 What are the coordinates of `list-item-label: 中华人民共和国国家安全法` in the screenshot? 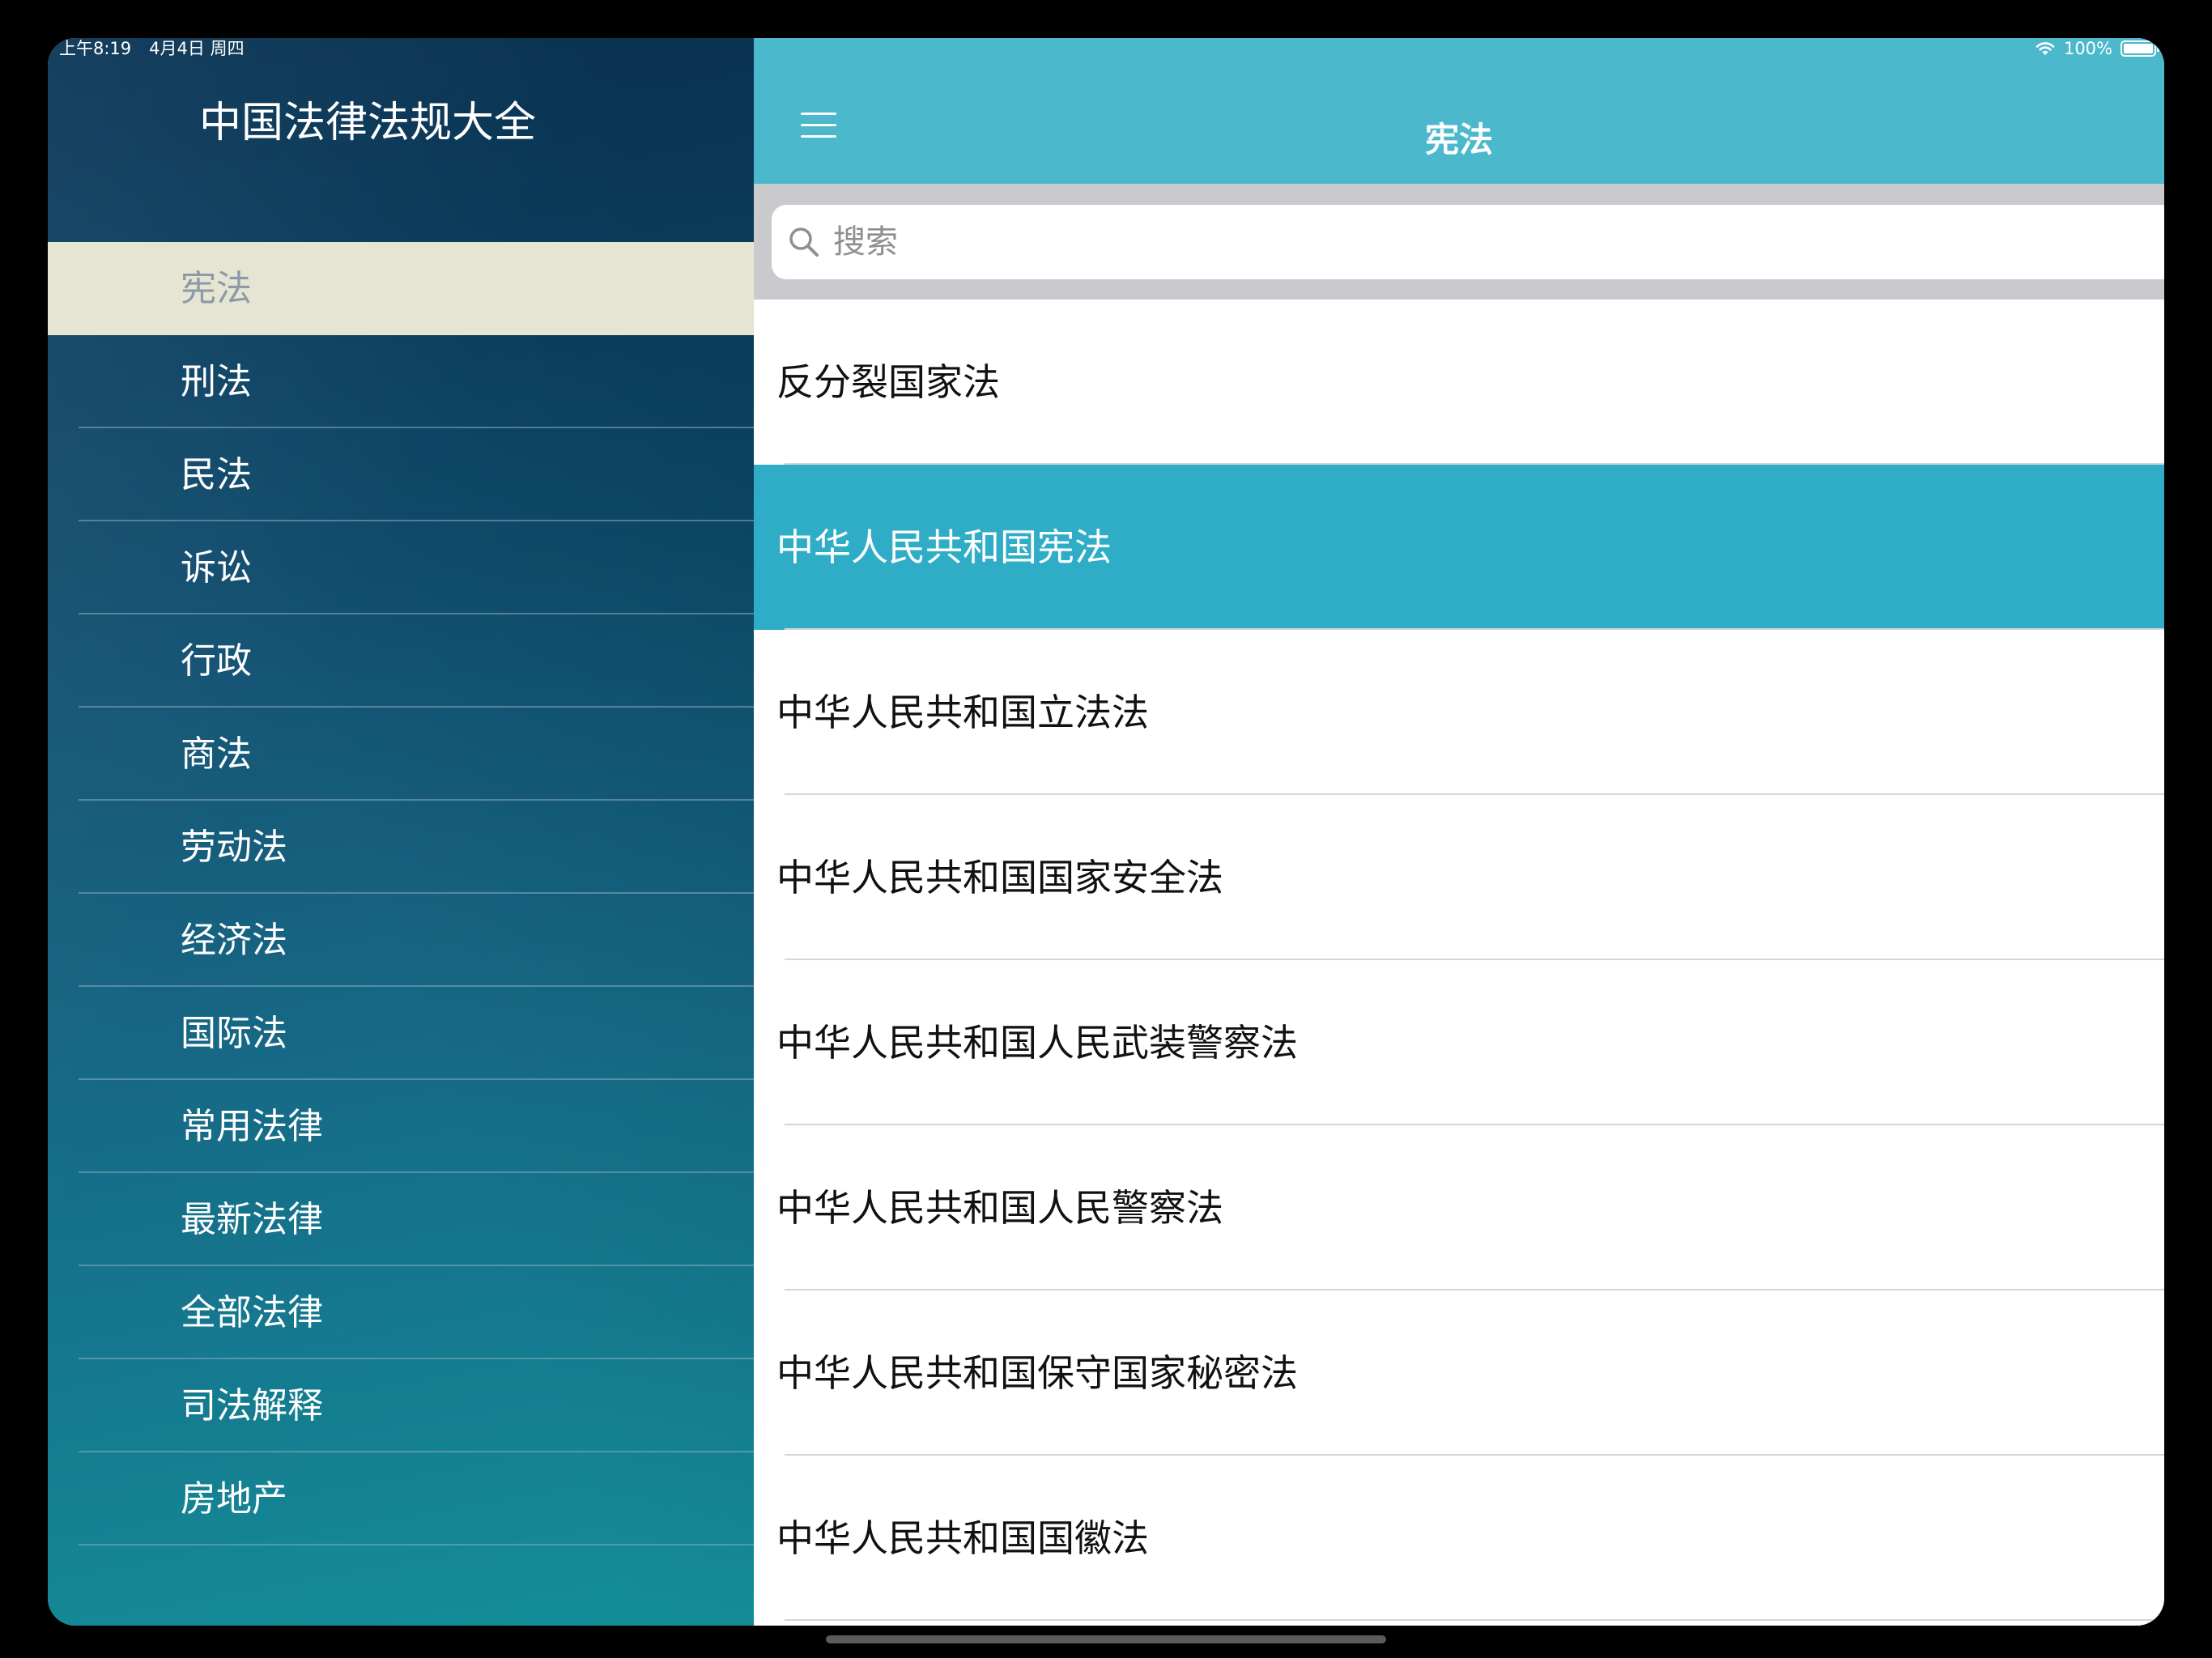 It's located at (1000, 877).